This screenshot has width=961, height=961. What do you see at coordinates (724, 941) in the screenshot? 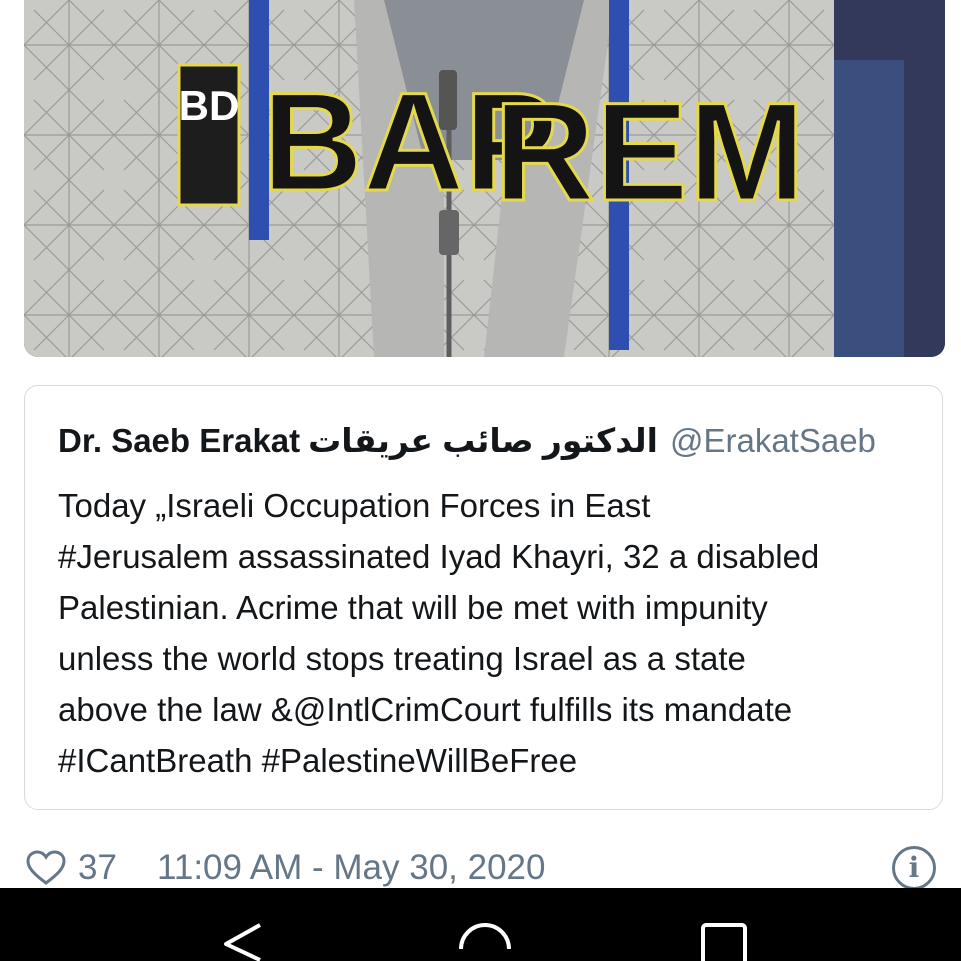
I see `recents-icon` at bounding box center [724, 941].